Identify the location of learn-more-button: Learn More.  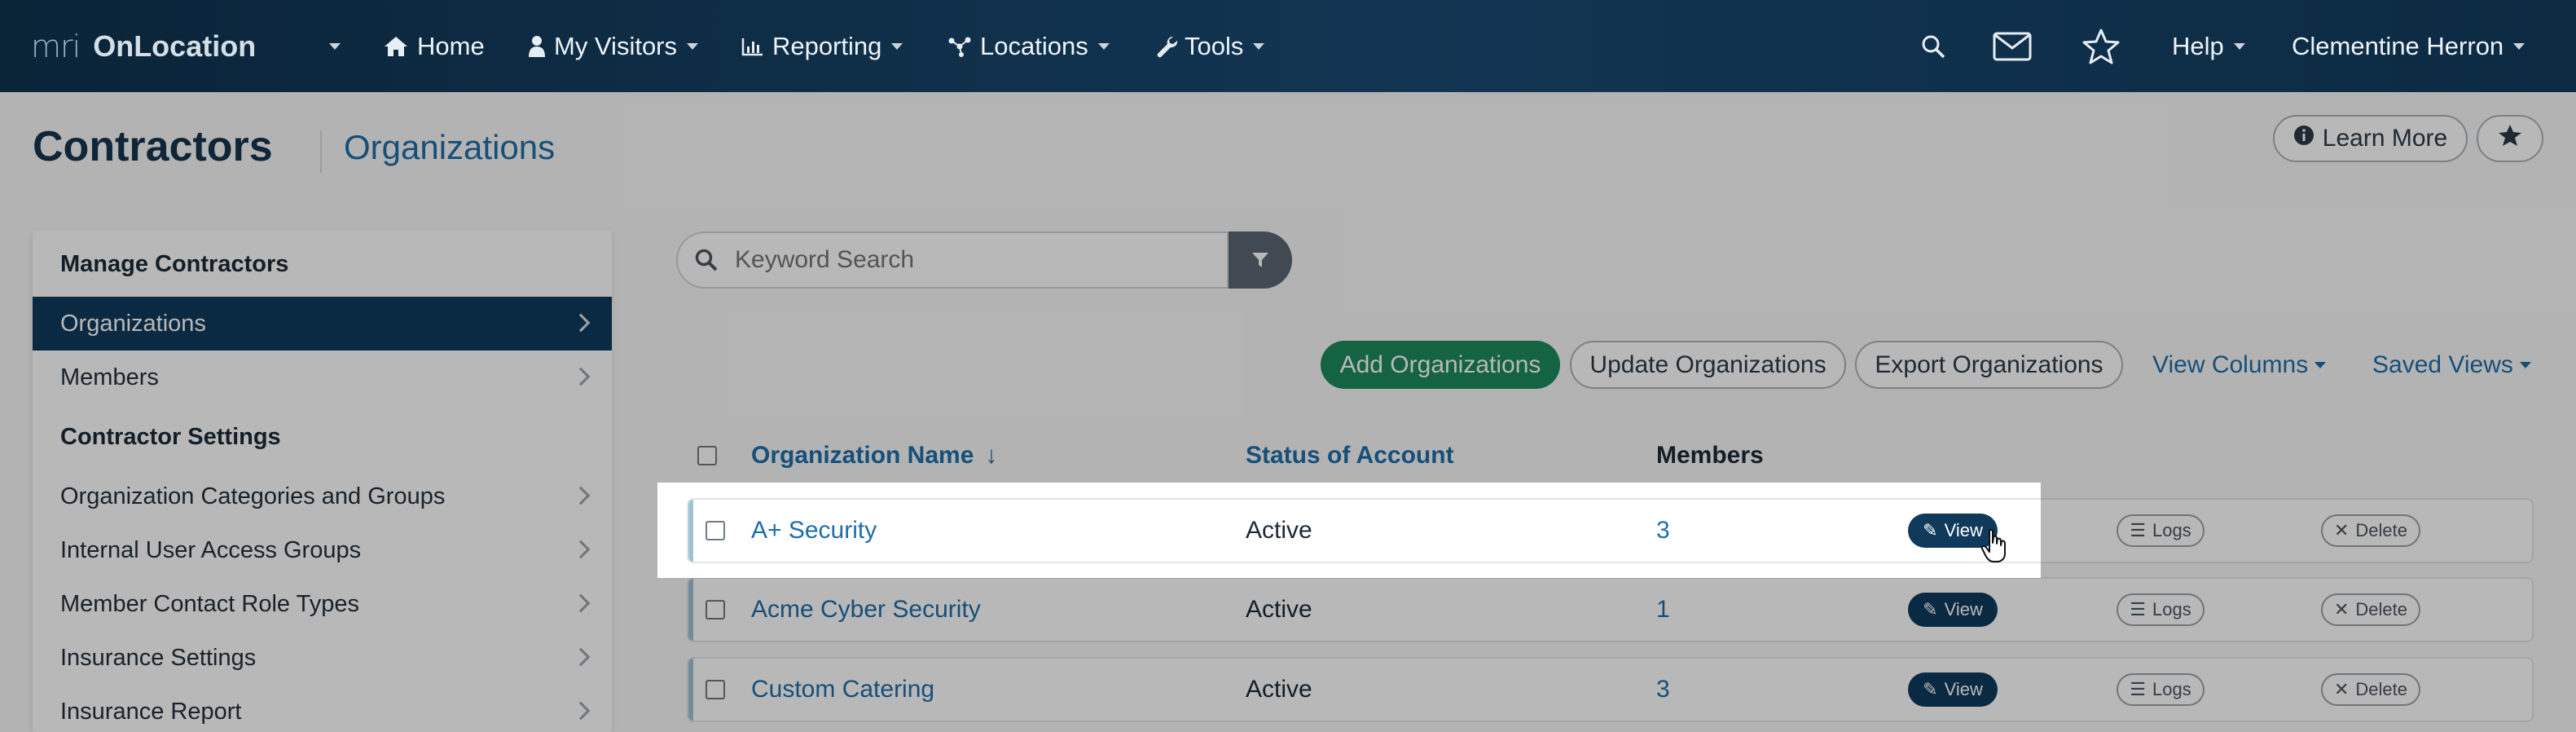
(2370, 138).